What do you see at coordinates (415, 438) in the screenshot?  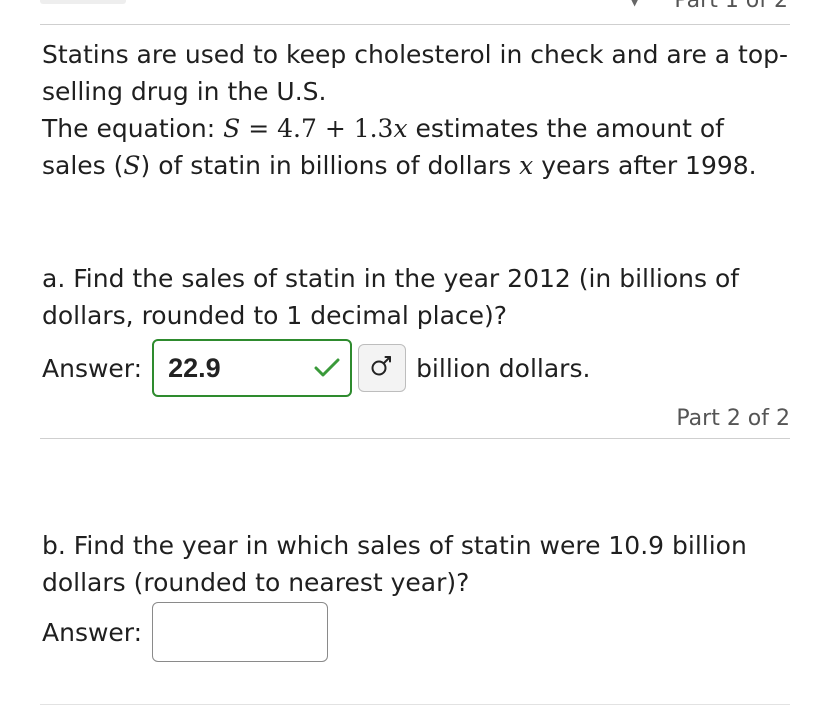 I see `section-divider` at bounding box center [415, 438].